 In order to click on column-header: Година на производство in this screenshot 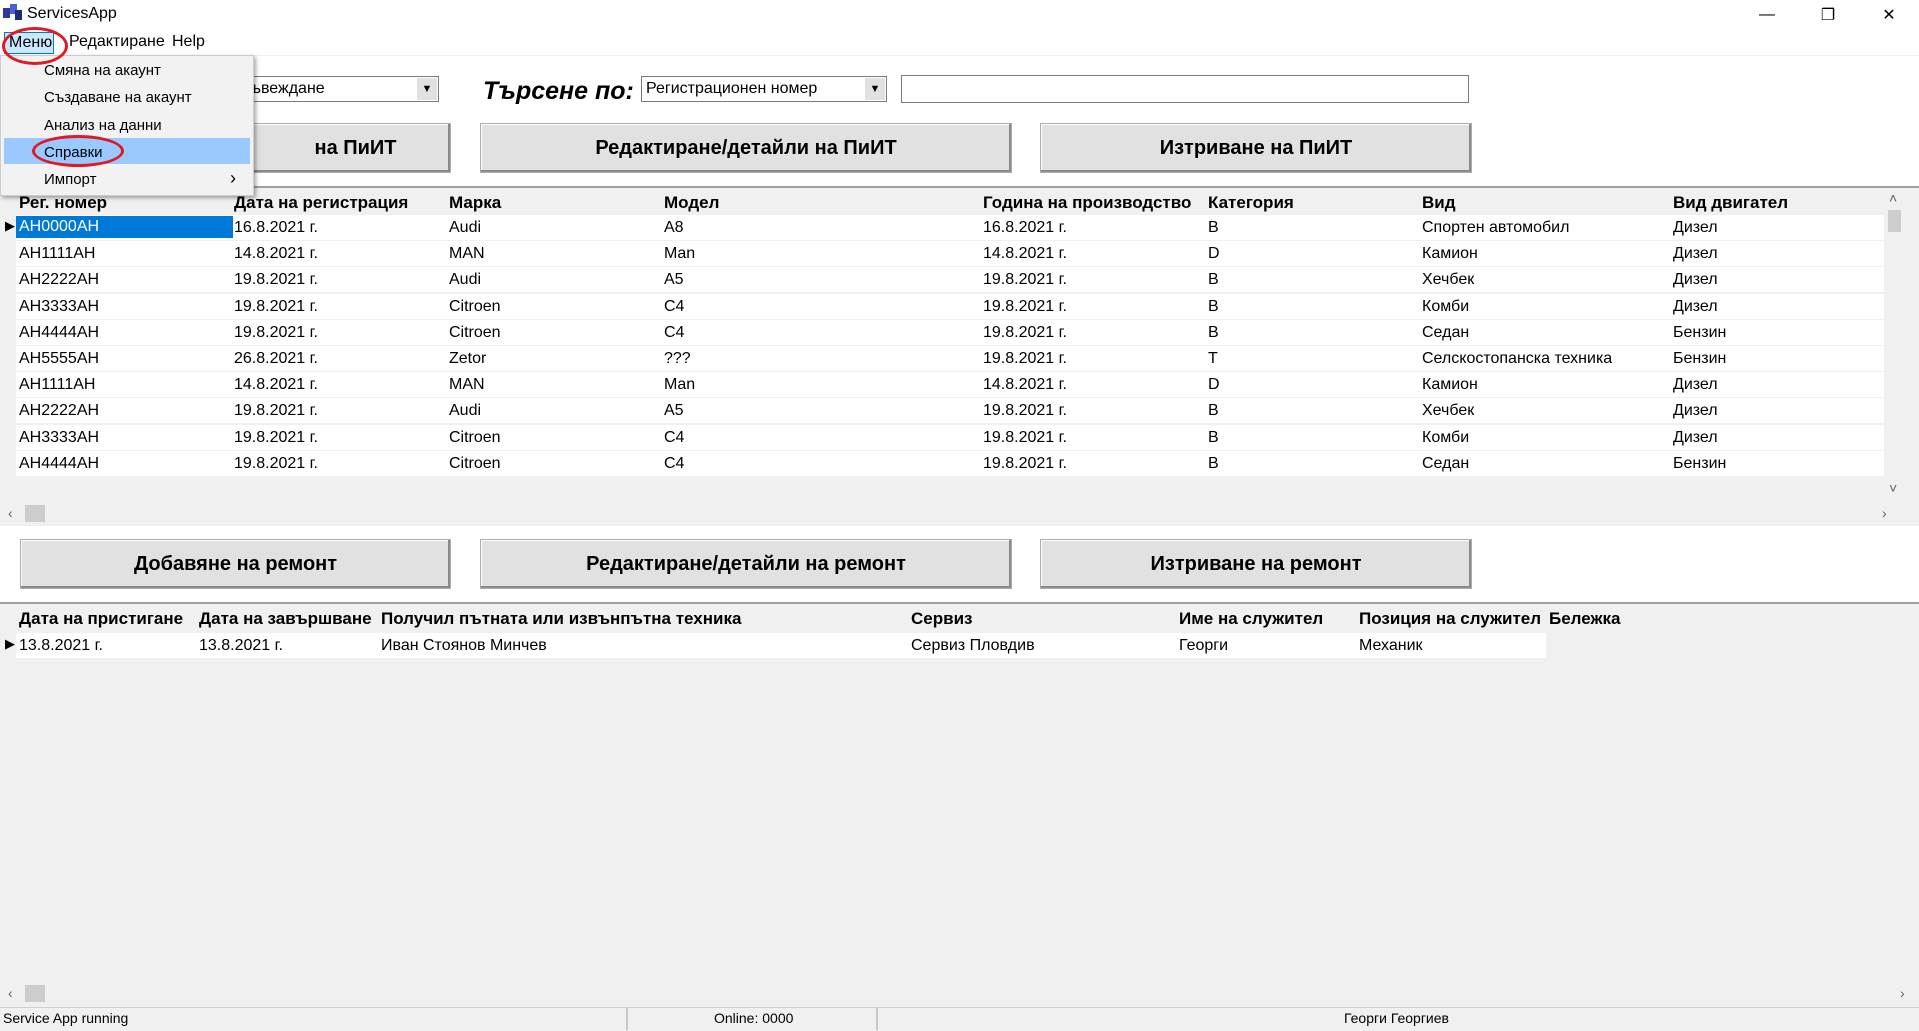, I will do `click(1087, 203)`.